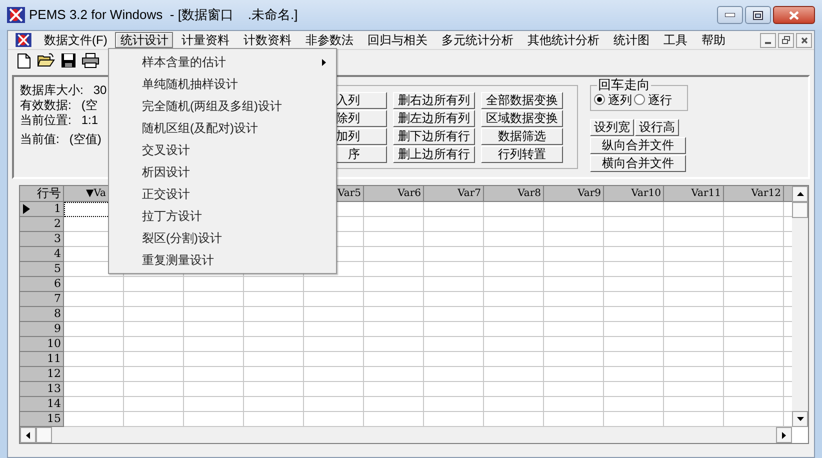 Image resolution: width=822 pixels, height=458 pixels. What do you see at coordinates (613, 99) in the screenshot?
I see `radio-option: 逐列` at bounding box center [613, 99].